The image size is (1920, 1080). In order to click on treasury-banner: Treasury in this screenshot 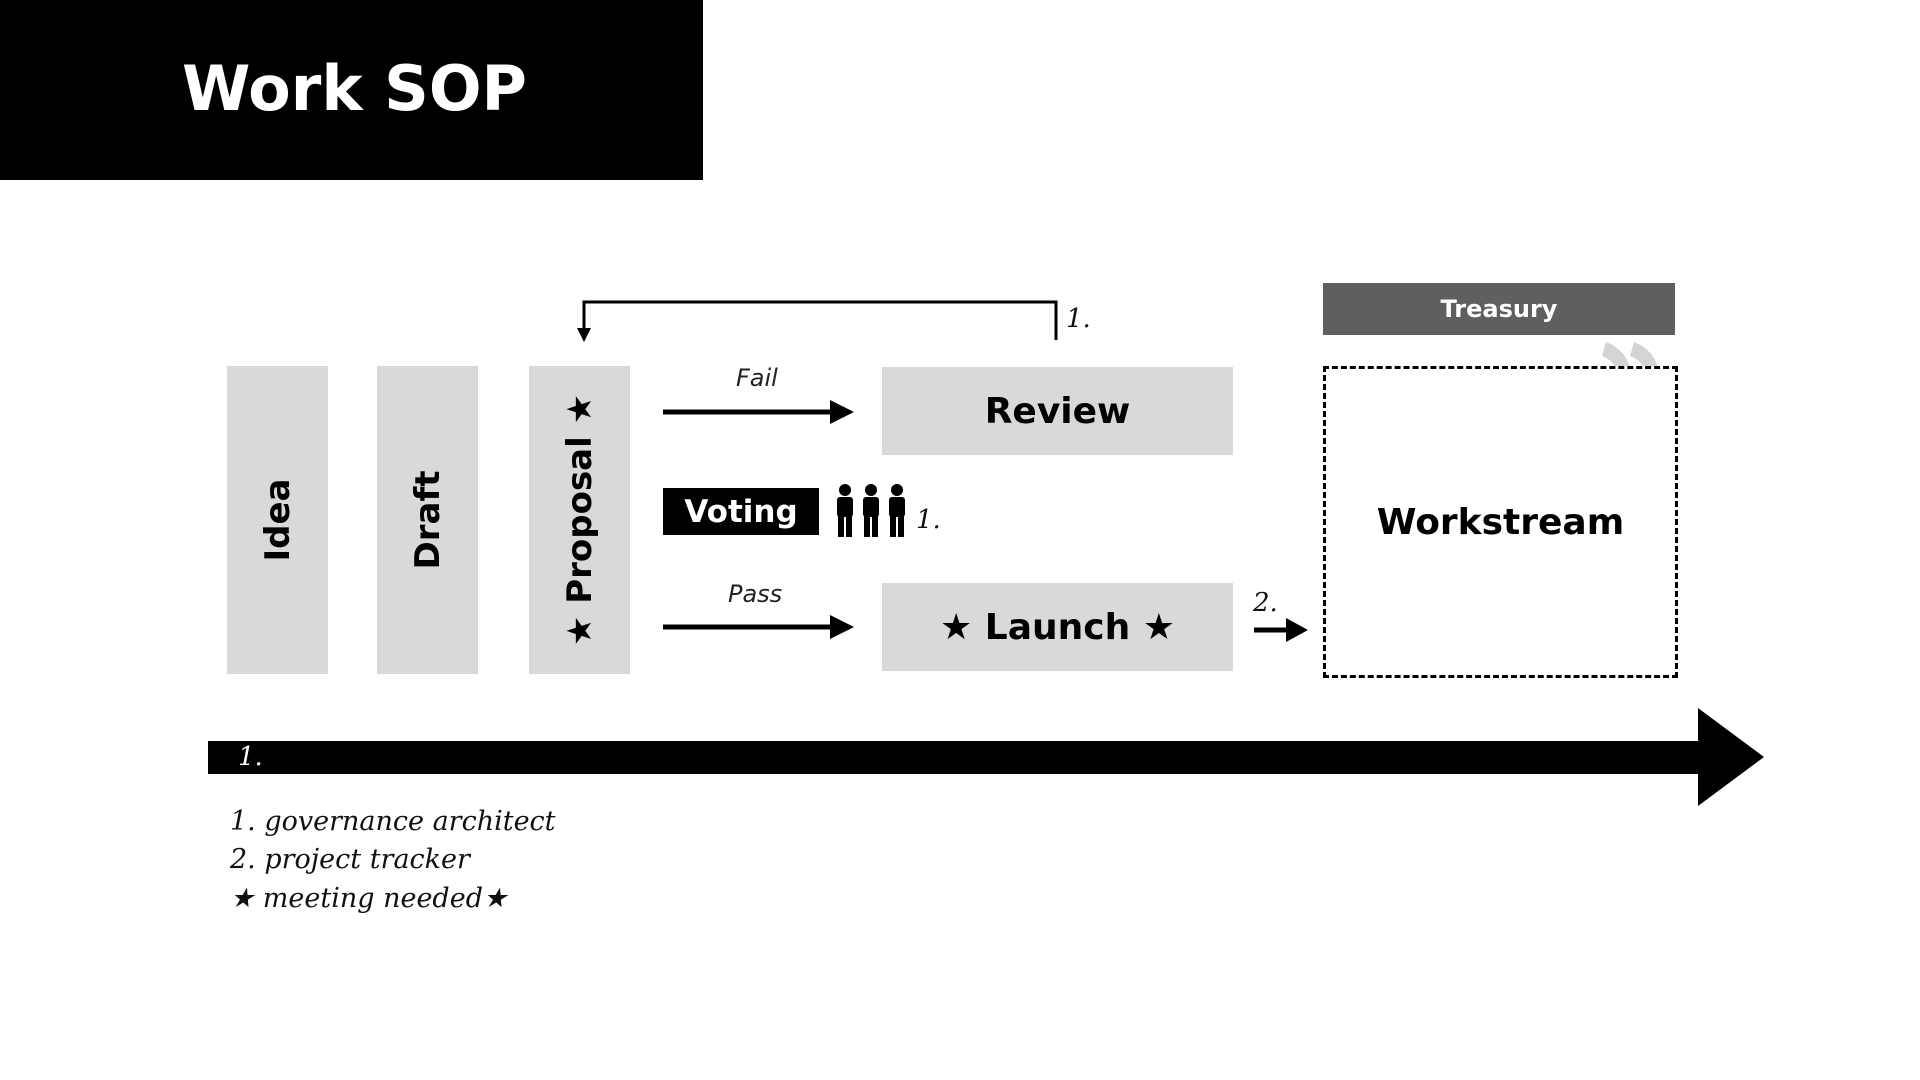, I will do `click(1499, 309)`.